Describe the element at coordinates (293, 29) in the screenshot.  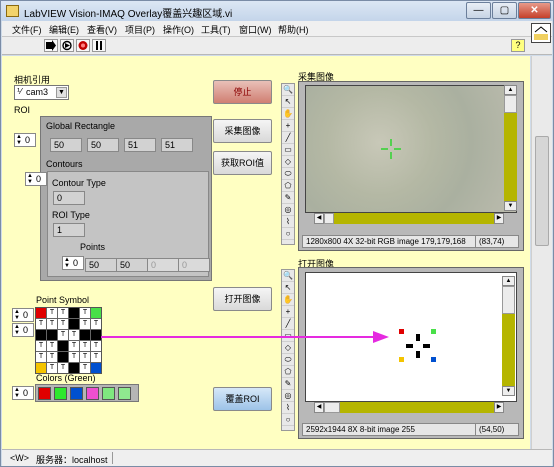
I see `menu-help: 帮助(H)` at that location.